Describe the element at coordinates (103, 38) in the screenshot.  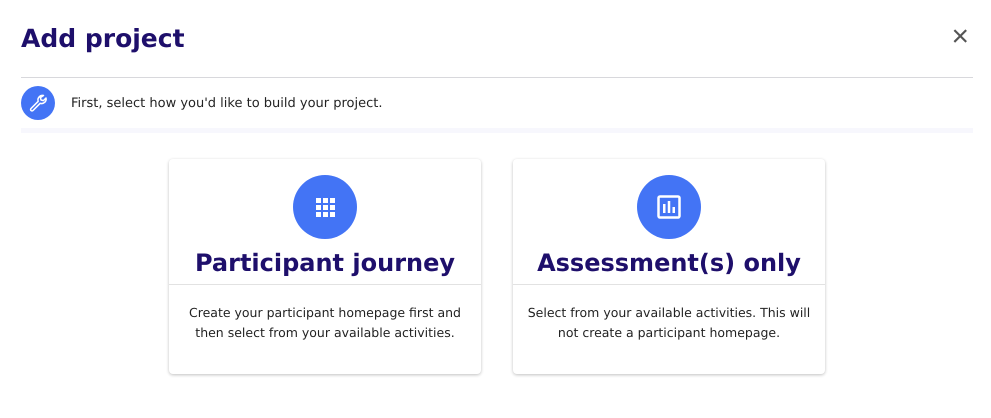
I see `dialog-title: Add project` at that location.